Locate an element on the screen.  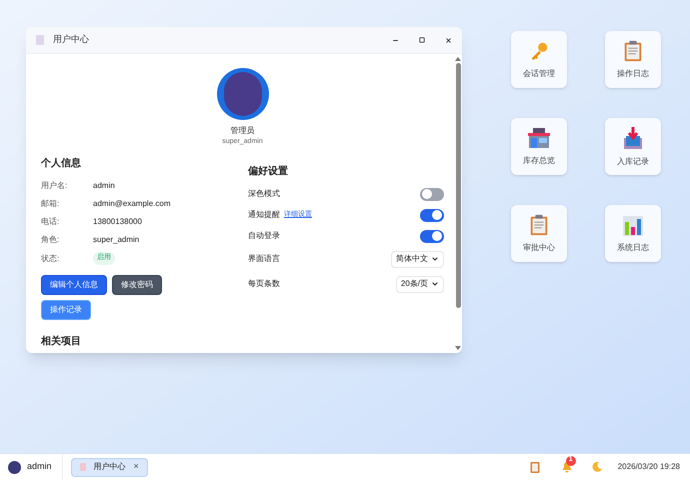
desktop-shortcut: 操作日志 is located at coordinates (633, 59).